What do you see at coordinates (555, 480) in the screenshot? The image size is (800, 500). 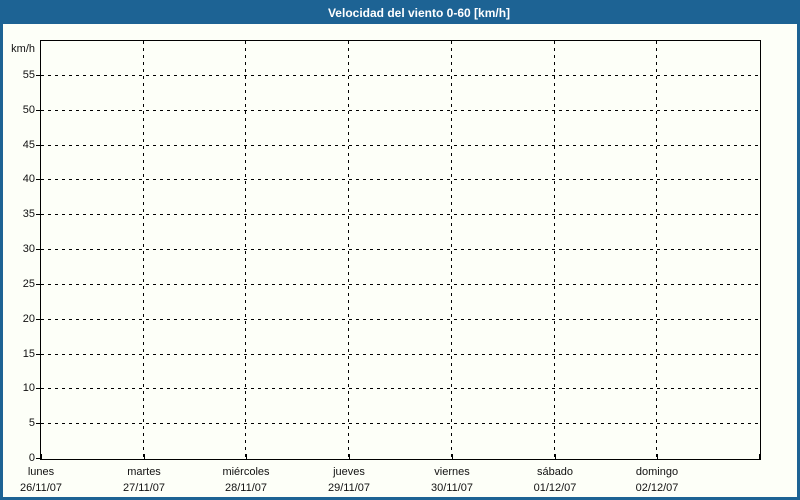 I see `x-tick-label: sábado 01/12/07` at bounding box center [555, 480].